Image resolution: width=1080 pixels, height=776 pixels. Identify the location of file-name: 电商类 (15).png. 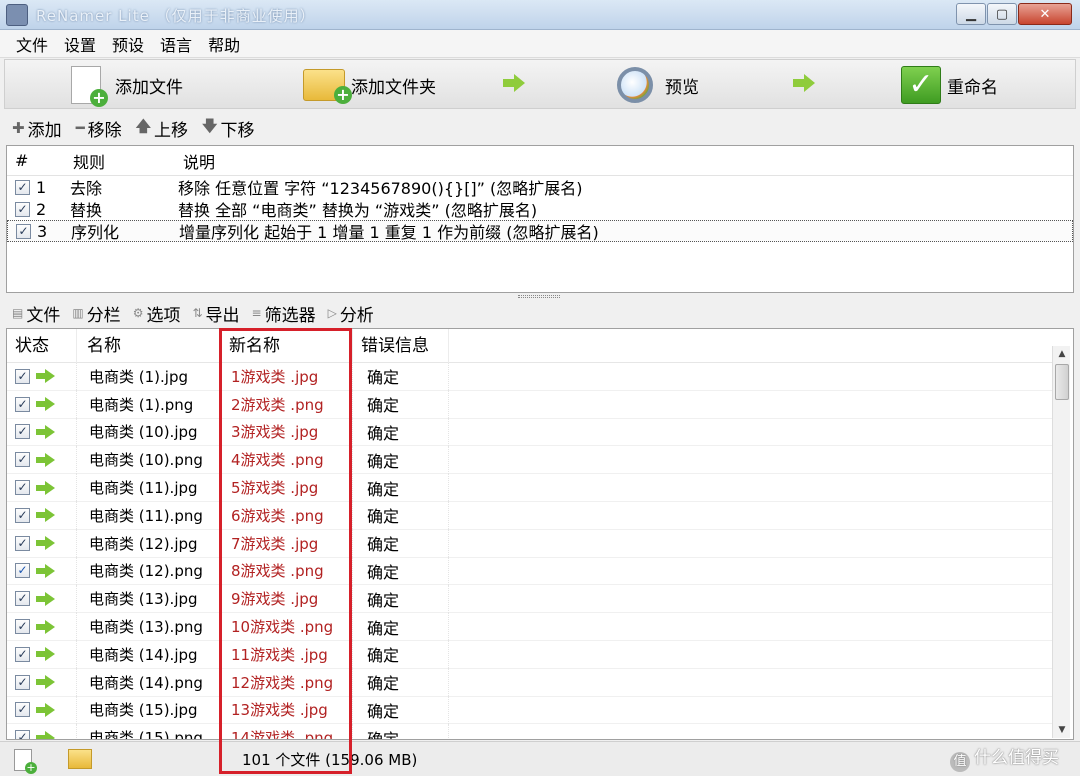
(149, 731).